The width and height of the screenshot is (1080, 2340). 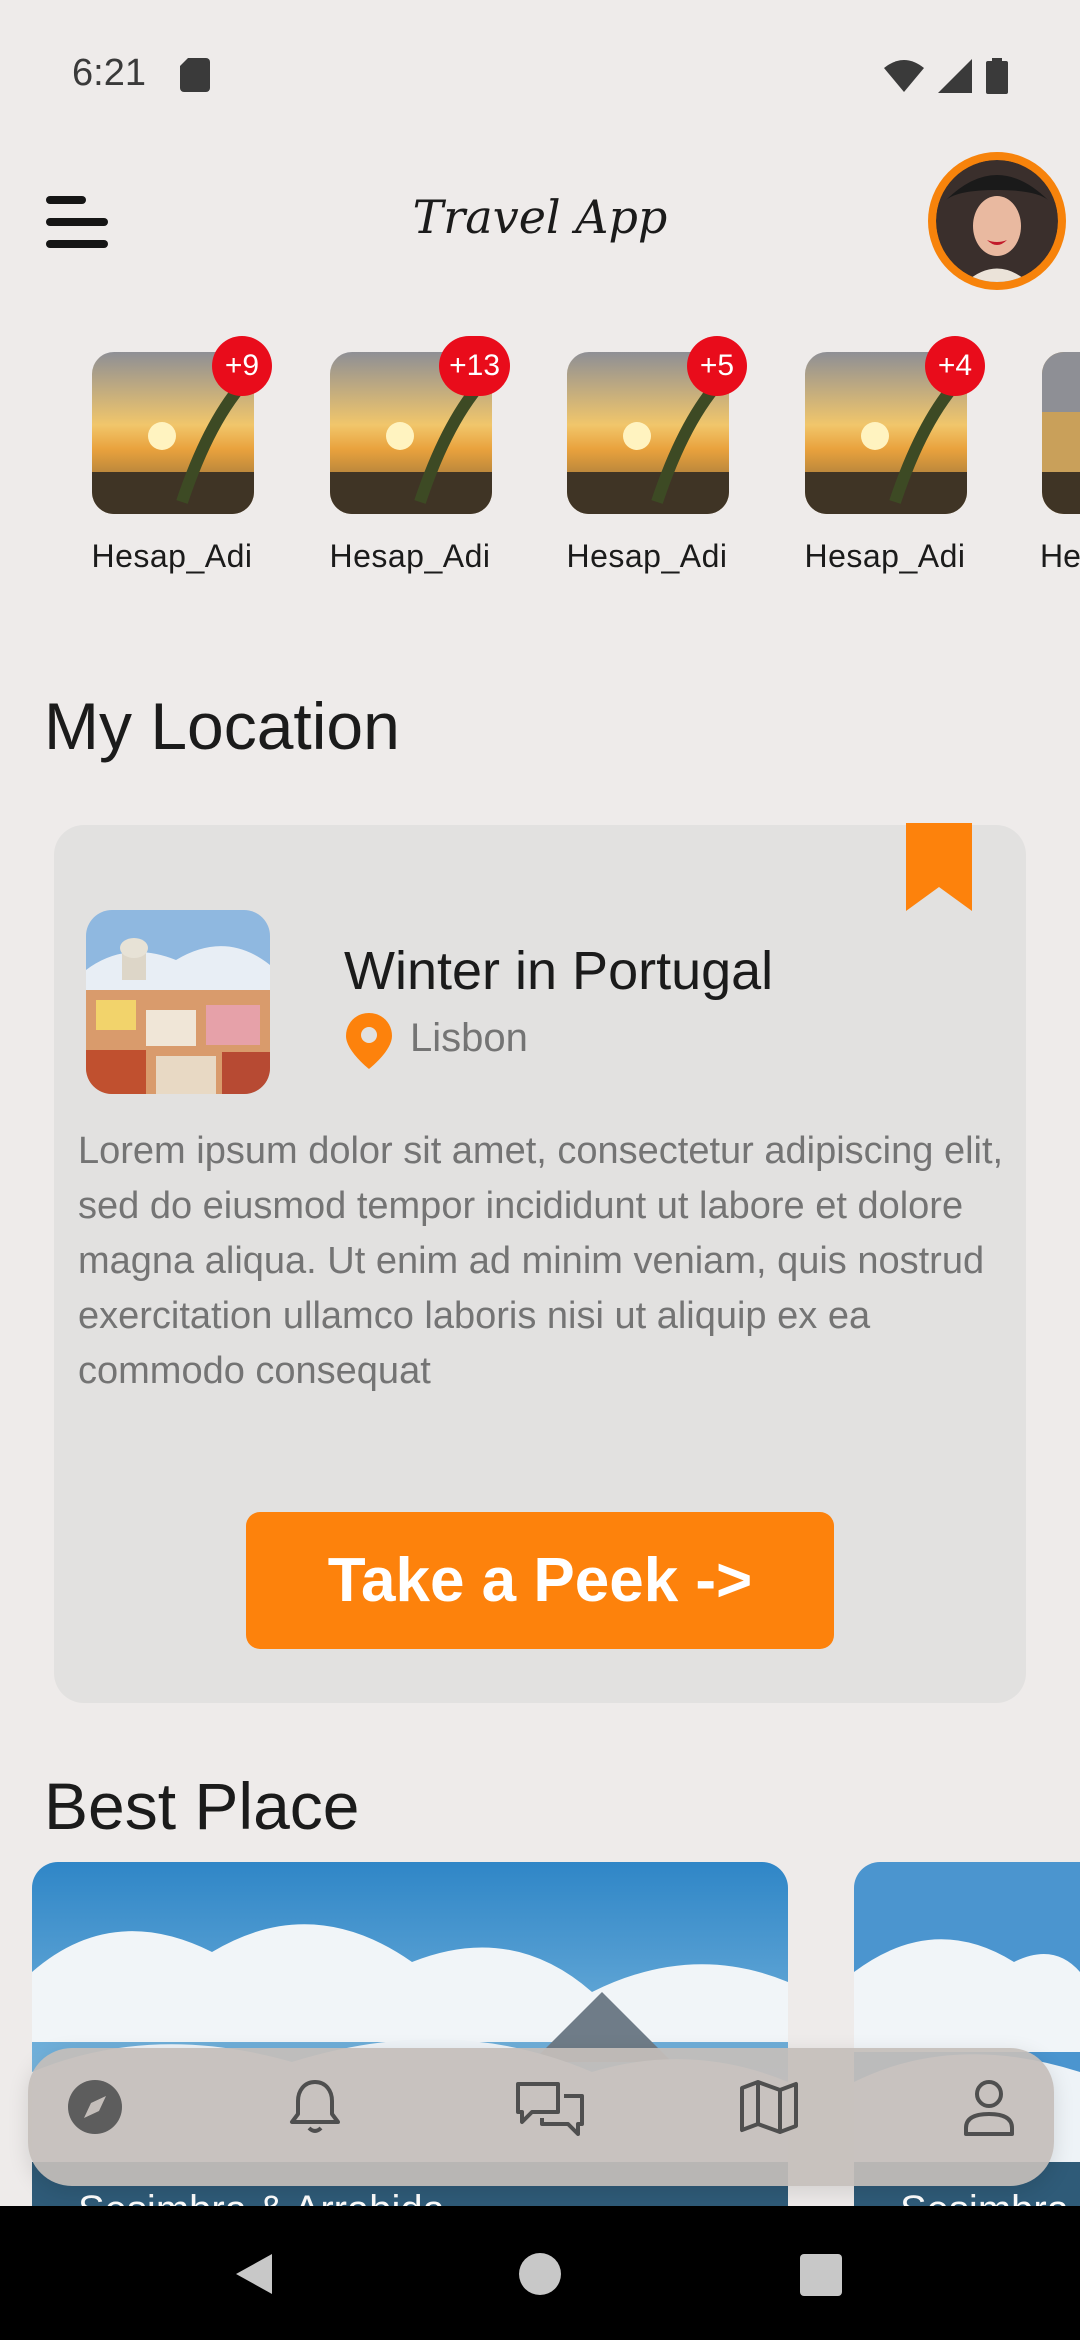 I want to click on location-title: Winter in Portugal, so click(x=559, y=971).